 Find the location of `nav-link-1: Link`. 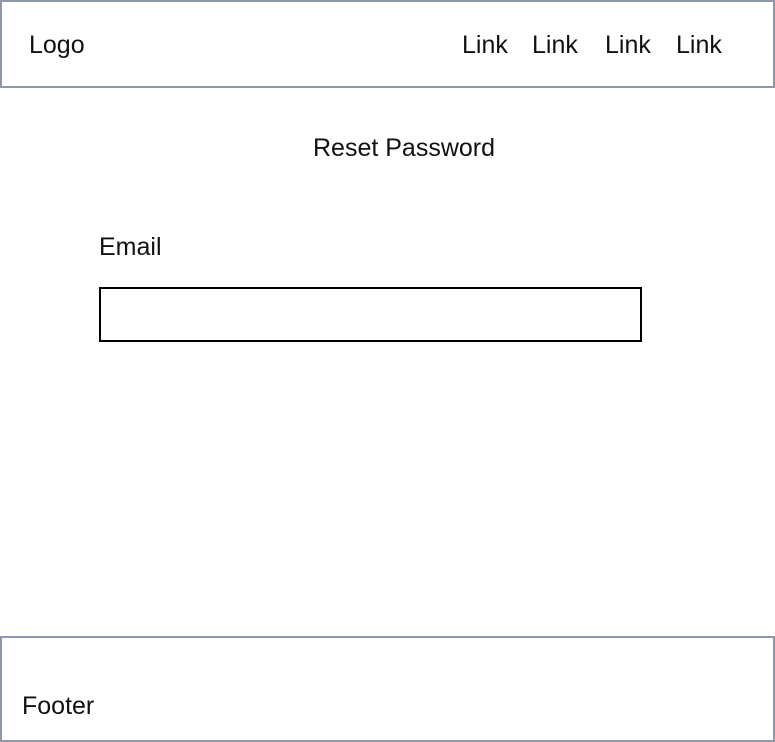

nav-link-1: Link is located at coordinates (485, 45).